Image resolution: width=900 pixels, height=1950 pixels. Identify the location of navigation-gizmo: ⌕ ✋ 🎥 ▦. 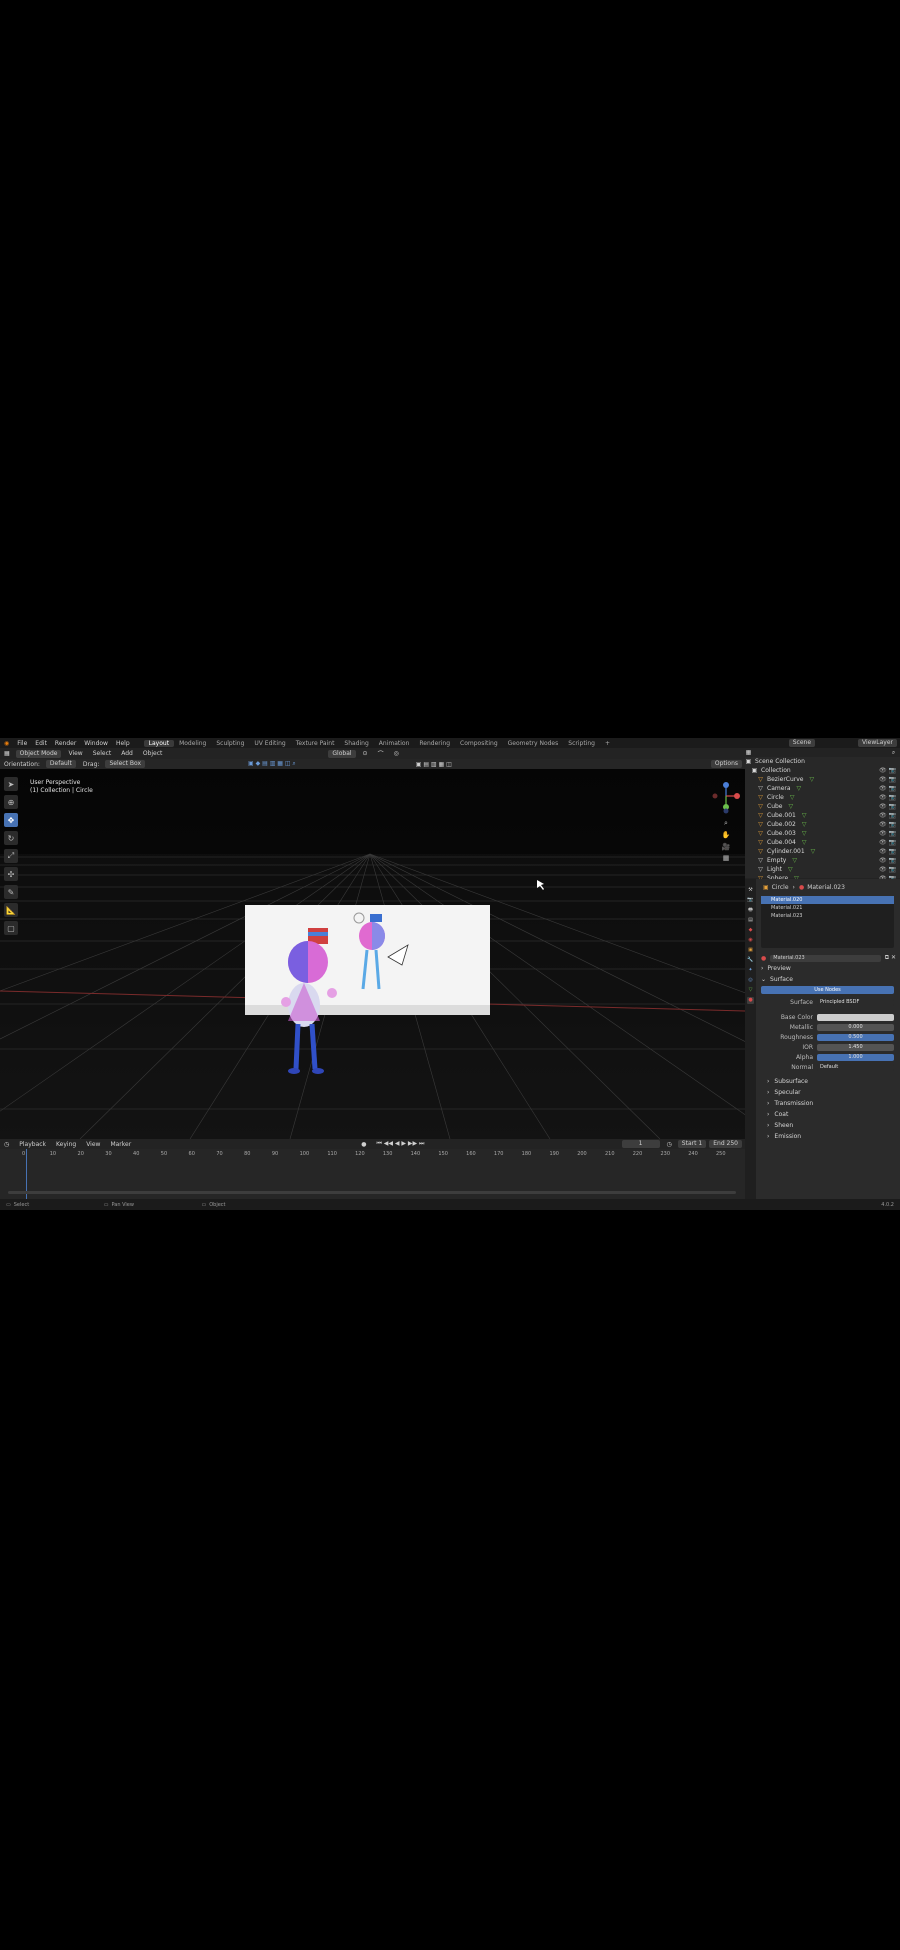
(726, 821).